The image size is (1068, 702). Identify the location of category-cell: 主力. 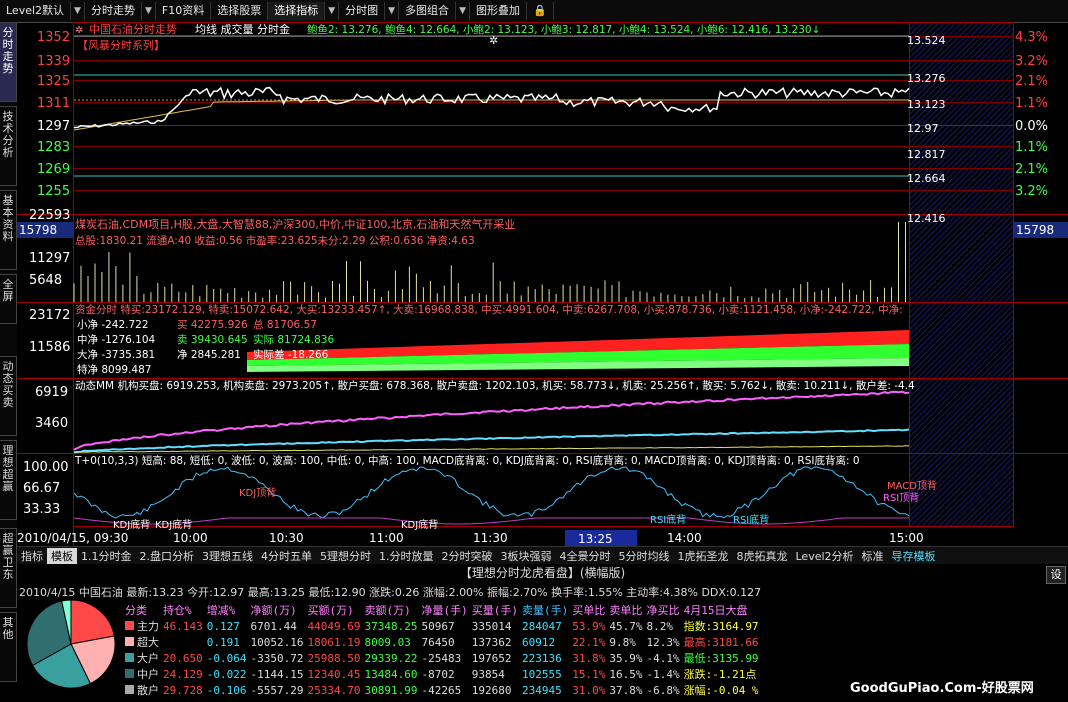
(144, 626).